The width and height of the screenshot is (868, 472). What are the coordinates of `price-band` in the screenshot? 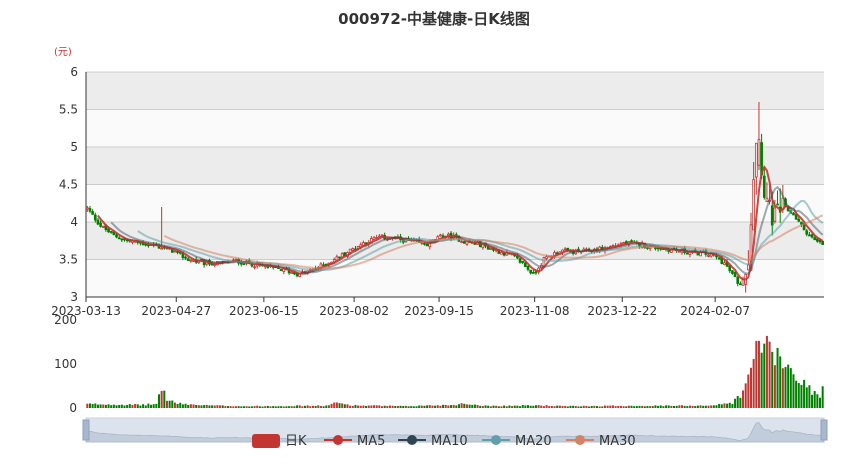 It's located at (455, 166).